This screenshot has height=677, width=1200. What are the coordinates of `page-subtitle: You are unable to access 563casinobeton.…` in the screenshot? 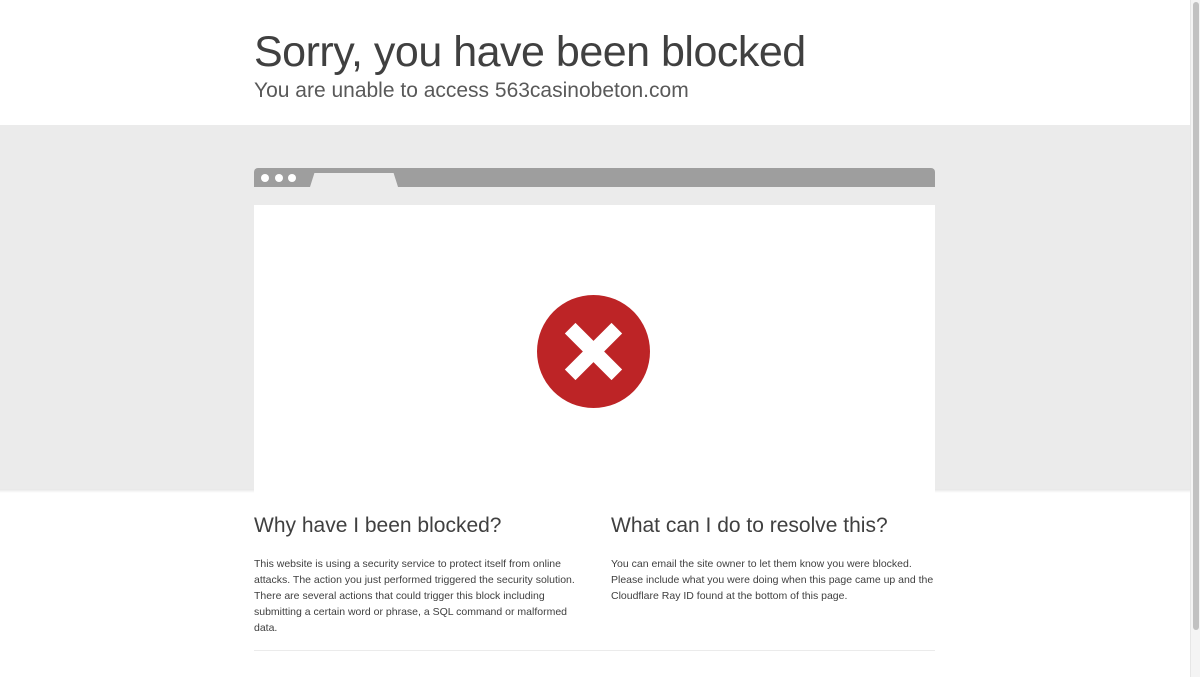 It's located at (471, 90).